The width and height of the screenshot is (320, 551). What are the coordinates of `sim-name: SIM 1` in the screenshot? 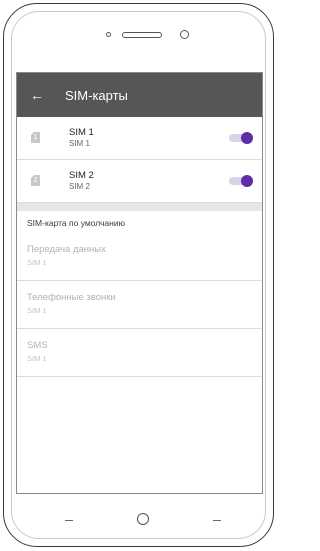 It's located at (81, 132).